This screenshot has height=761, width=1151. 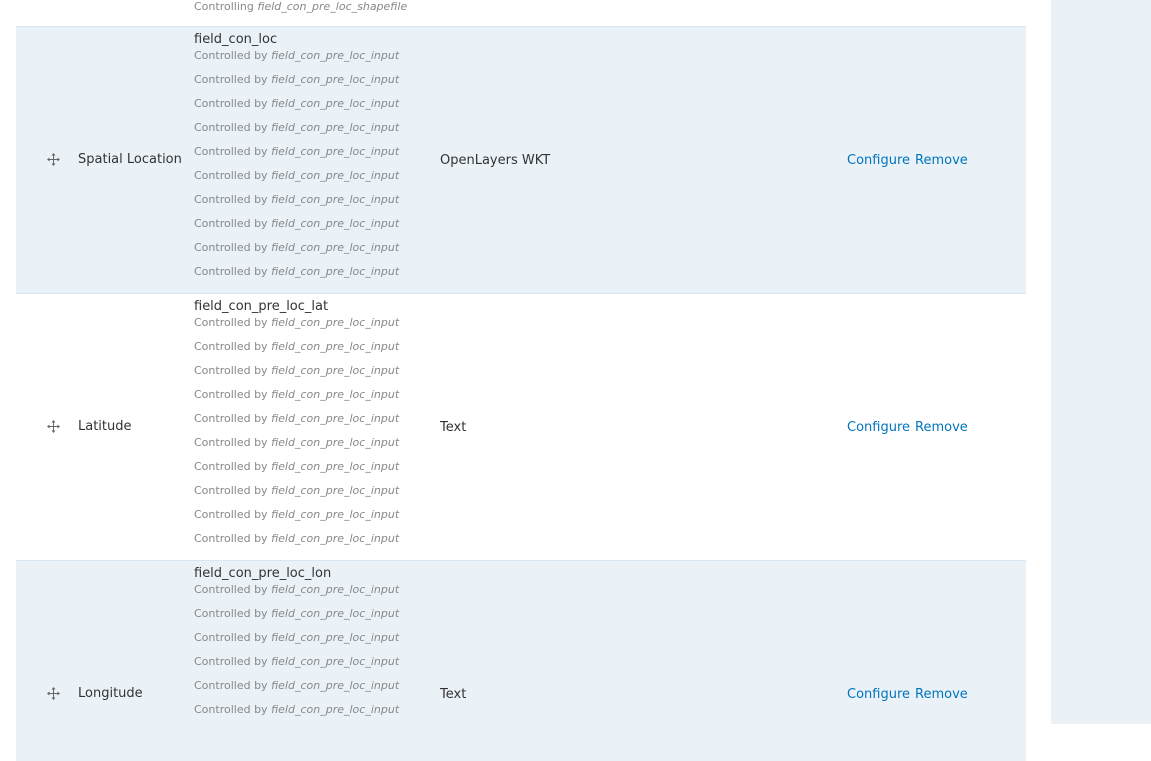 I want to click on field-label: Spatial Location, so click(x=130, y=159).